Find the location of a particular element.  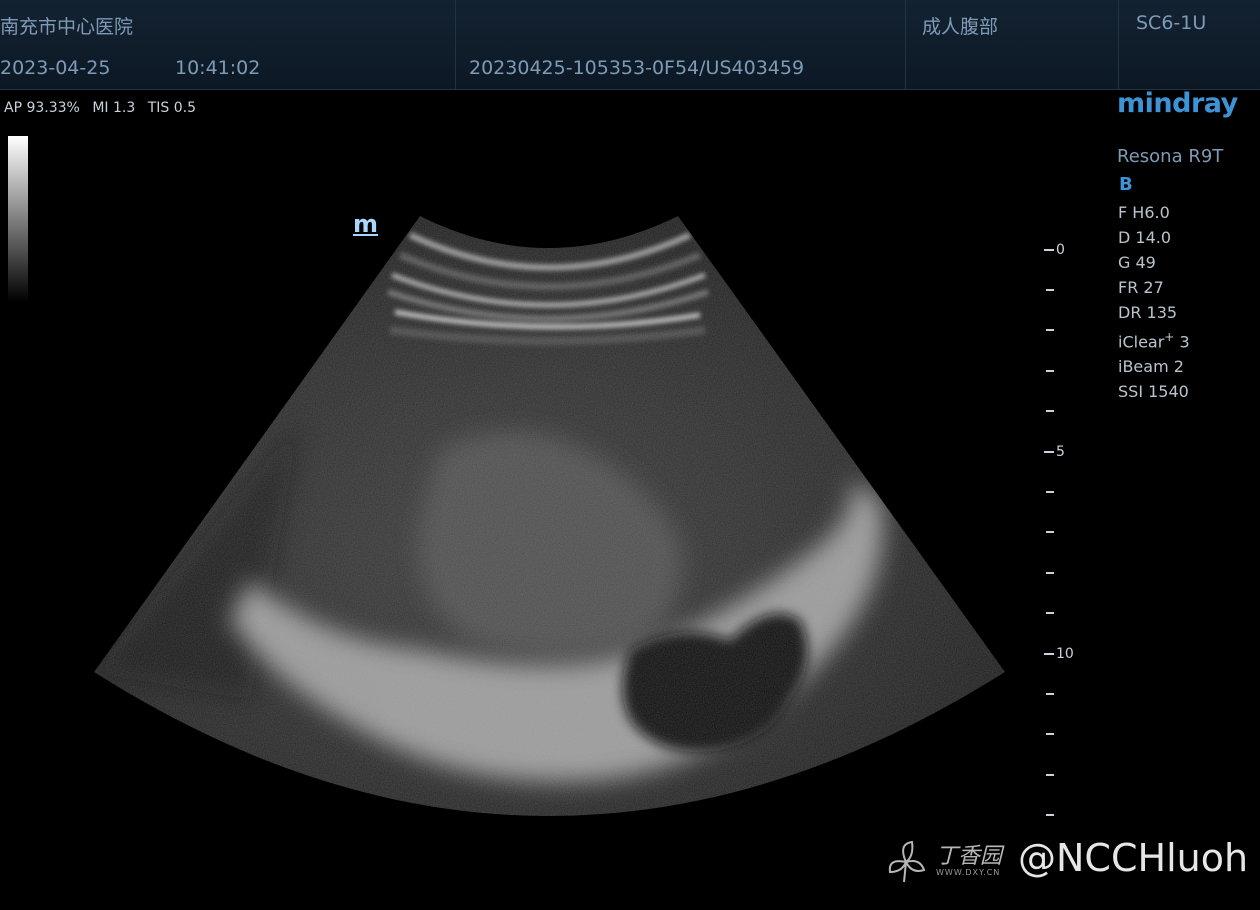

param-ibeam: iBeam 2 is located at coordinates (1151, 367).